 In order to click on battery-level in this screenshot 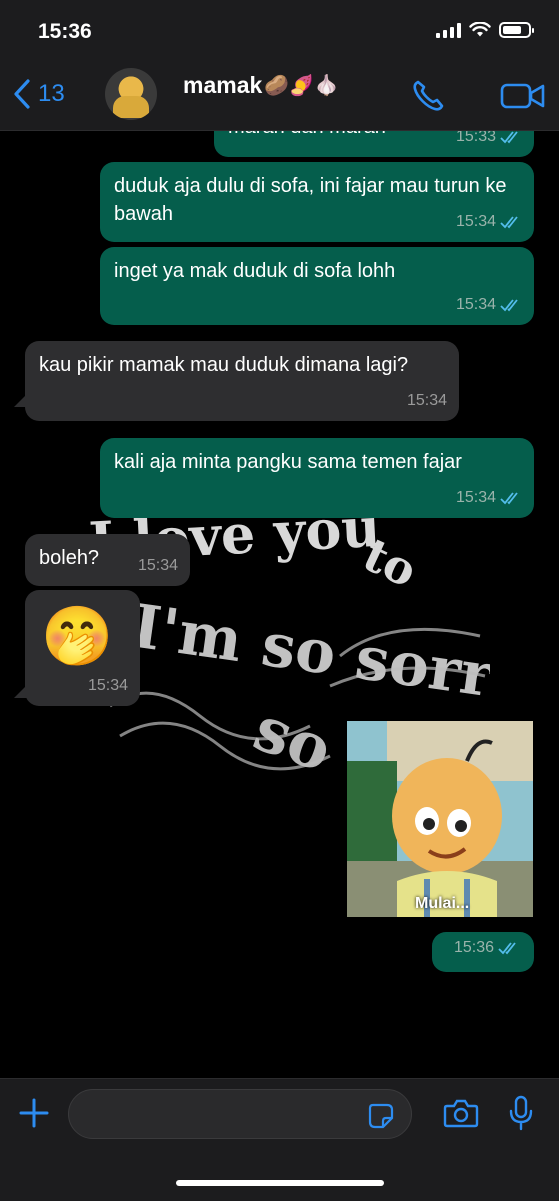, I will do `click(512, 30)`.